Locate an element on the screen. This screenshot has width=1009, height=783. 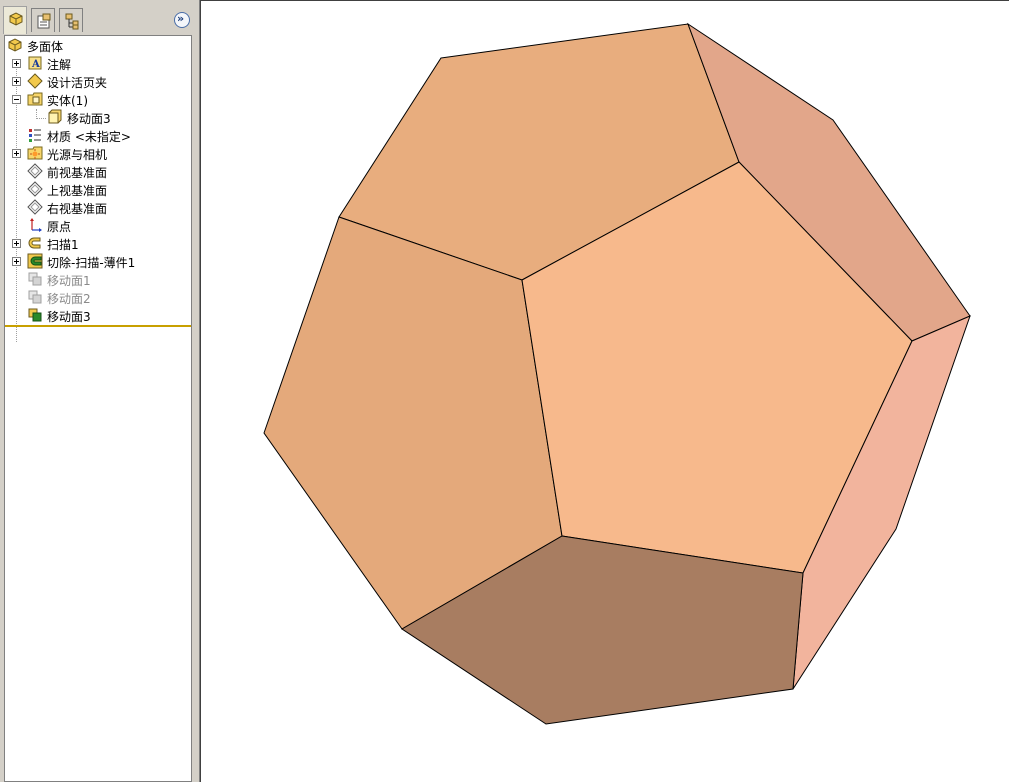
lights-cameras-icon is located at coordinates (35, 153).